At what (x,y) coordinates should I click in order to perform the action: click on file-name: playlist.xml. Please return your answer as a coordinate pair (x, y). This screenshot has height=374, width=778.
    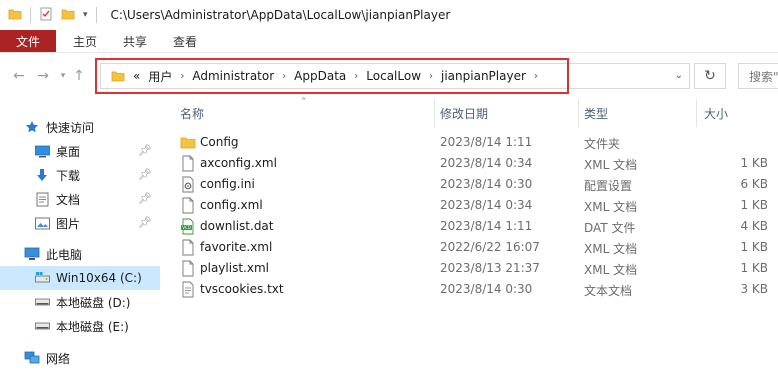
    Looking at the image, I should click on (234, 268).